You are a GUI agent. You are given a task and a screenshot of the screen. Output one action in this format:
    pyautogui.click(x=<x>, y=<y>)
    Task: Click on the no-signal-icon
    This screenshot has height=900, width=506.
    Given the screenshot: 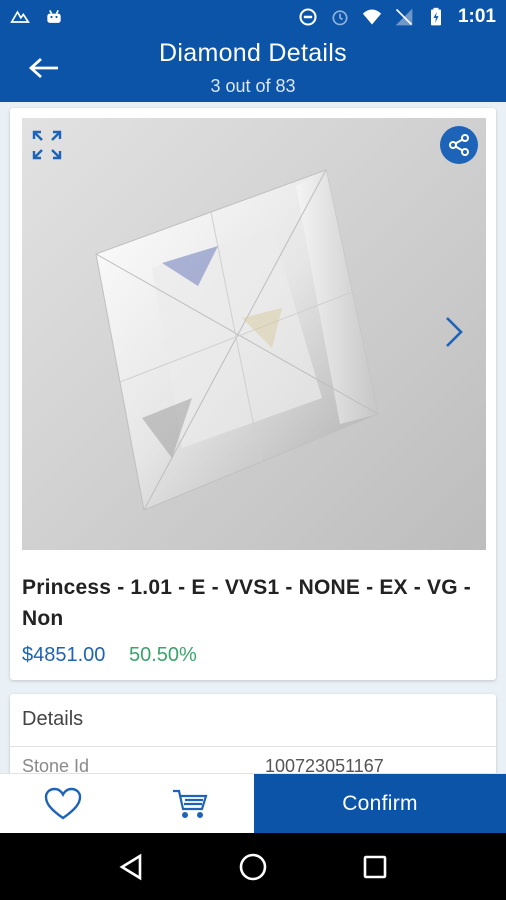 What is the action you would take?
    pyautogui.click(x=404, y=17)
    